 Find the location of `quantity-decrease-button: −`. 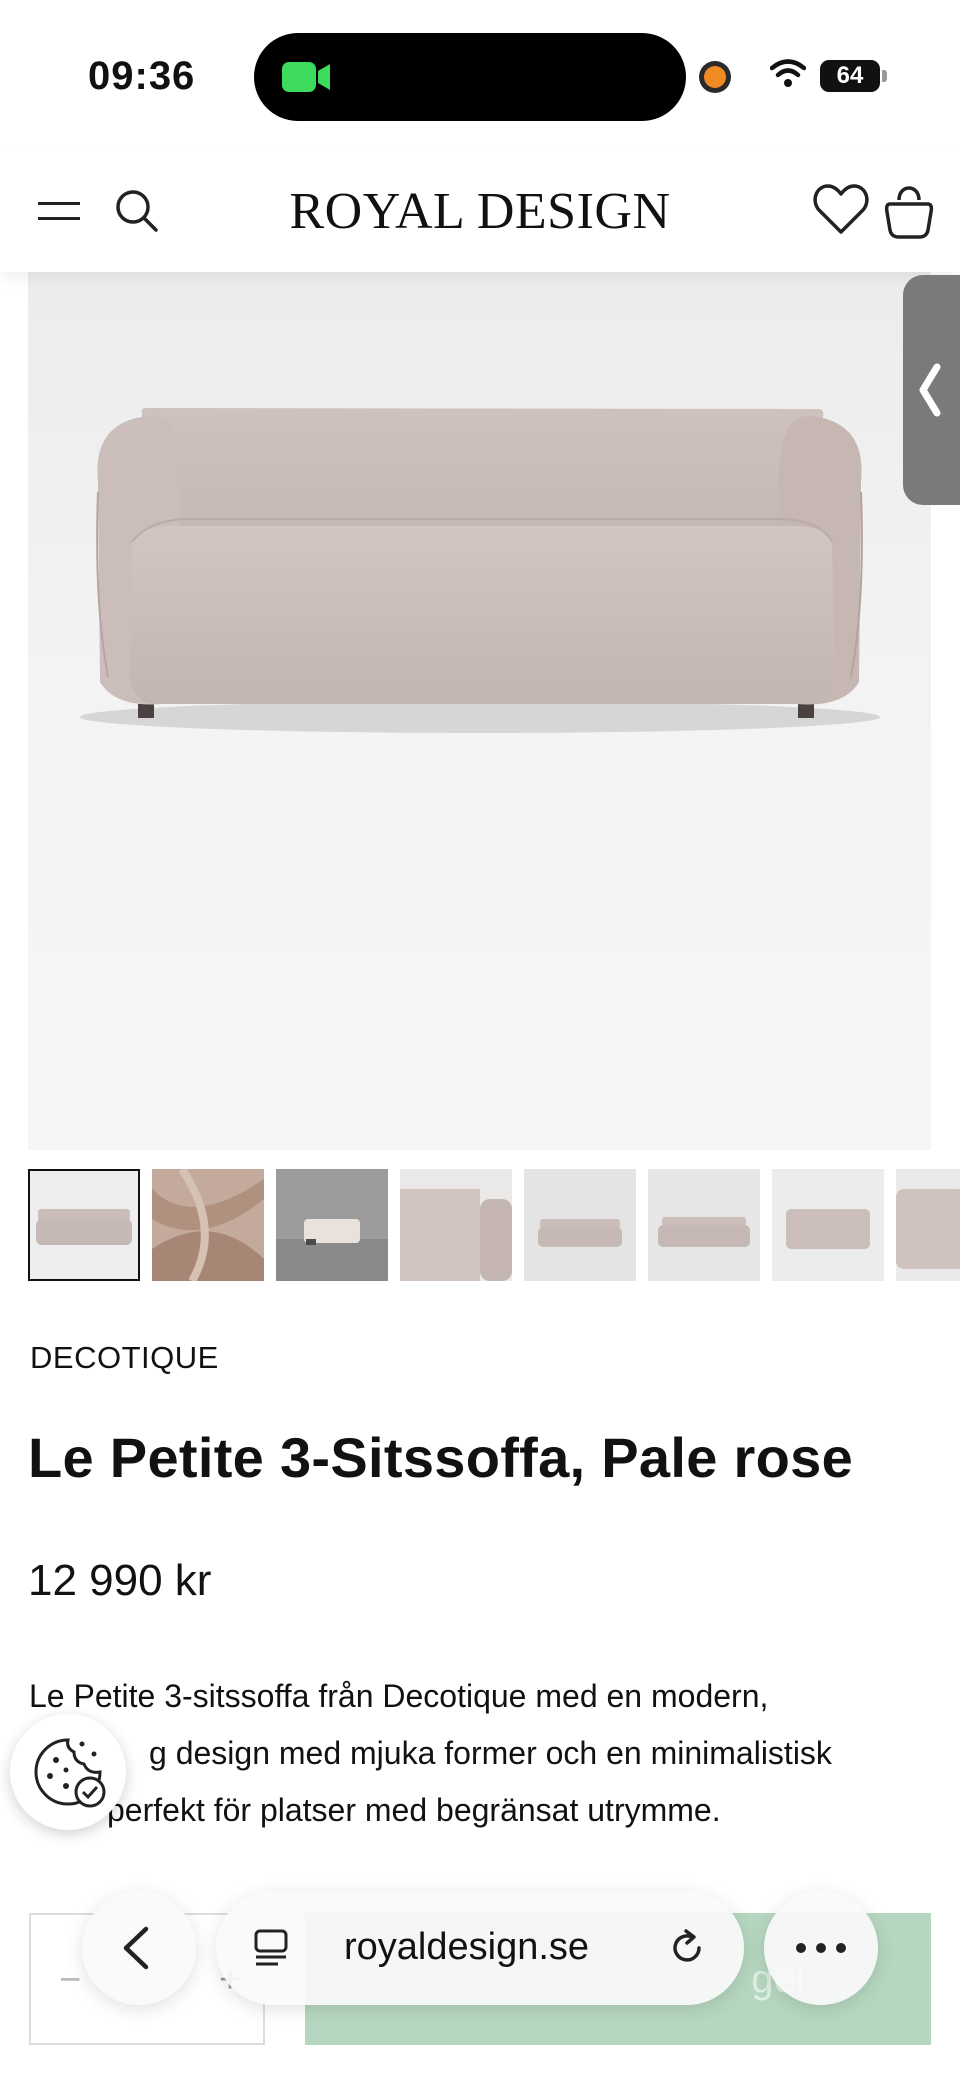

quantity-decrease-button: − is located at coordinates (70, 1980).